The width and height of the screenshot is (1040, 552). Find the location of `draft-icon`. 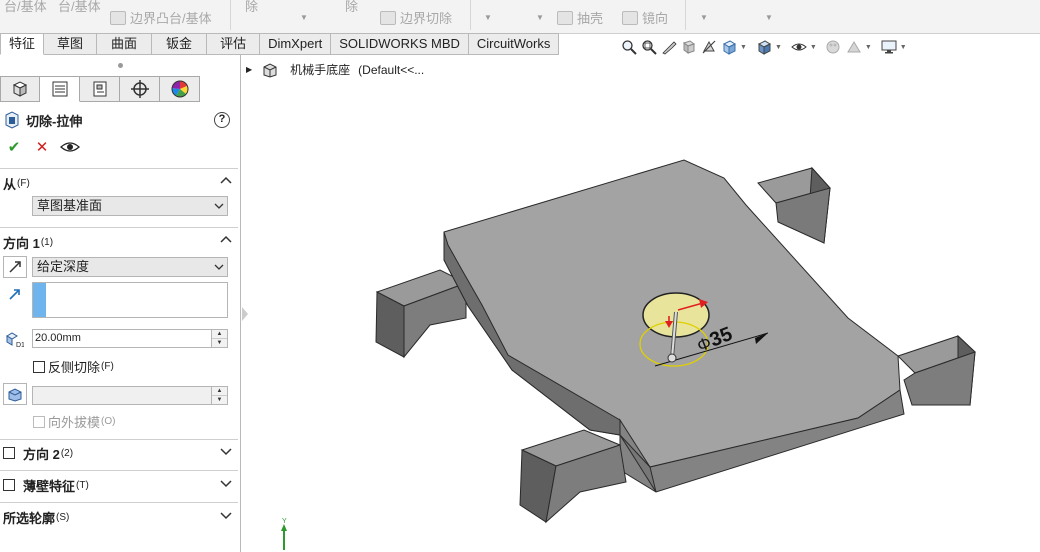

draft-icon is located at coordinates (15, 395).